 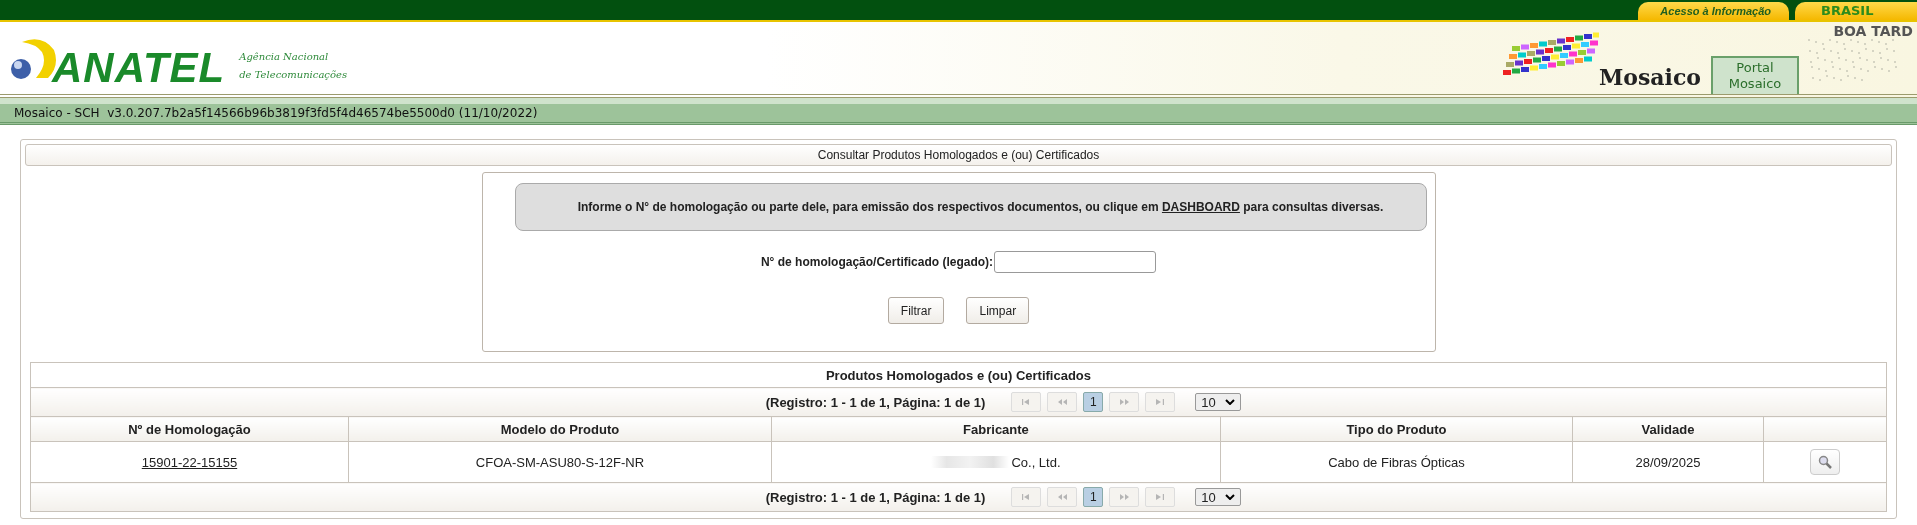 I want to click on app-name: Mosaico, so click(x=1649, y=77).